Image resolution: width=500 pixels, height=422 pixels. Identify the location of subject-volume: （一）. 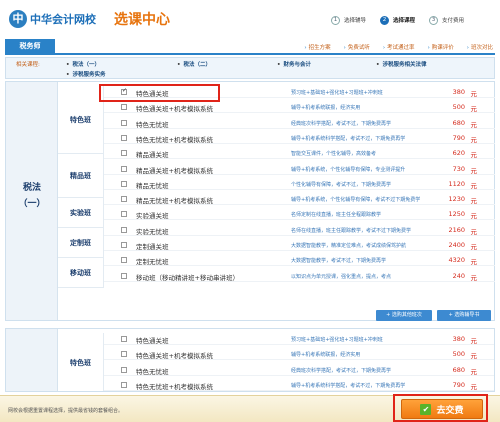
(32, 204).